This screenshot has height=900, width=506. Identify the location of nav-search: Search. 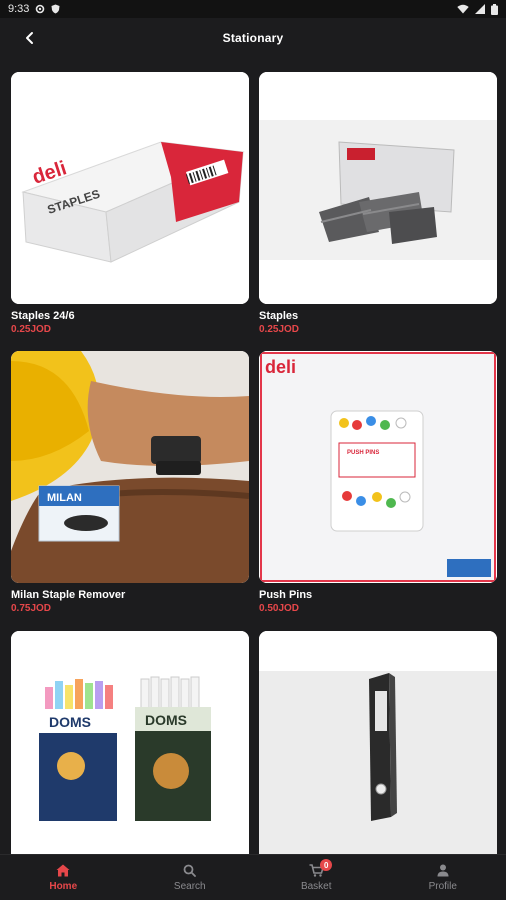
(190, 877).